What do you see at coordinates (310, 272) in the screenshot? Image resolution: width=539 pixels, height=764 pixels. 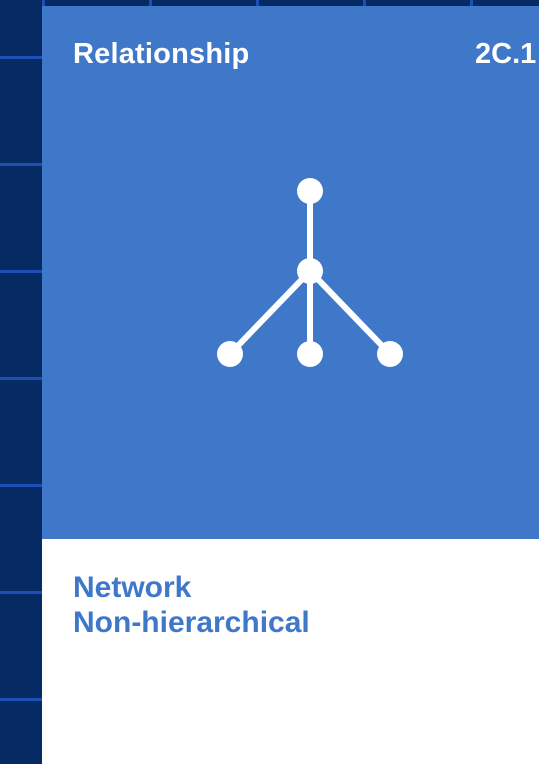 I see `network-tree-icon` at bounding box center [310, 272].